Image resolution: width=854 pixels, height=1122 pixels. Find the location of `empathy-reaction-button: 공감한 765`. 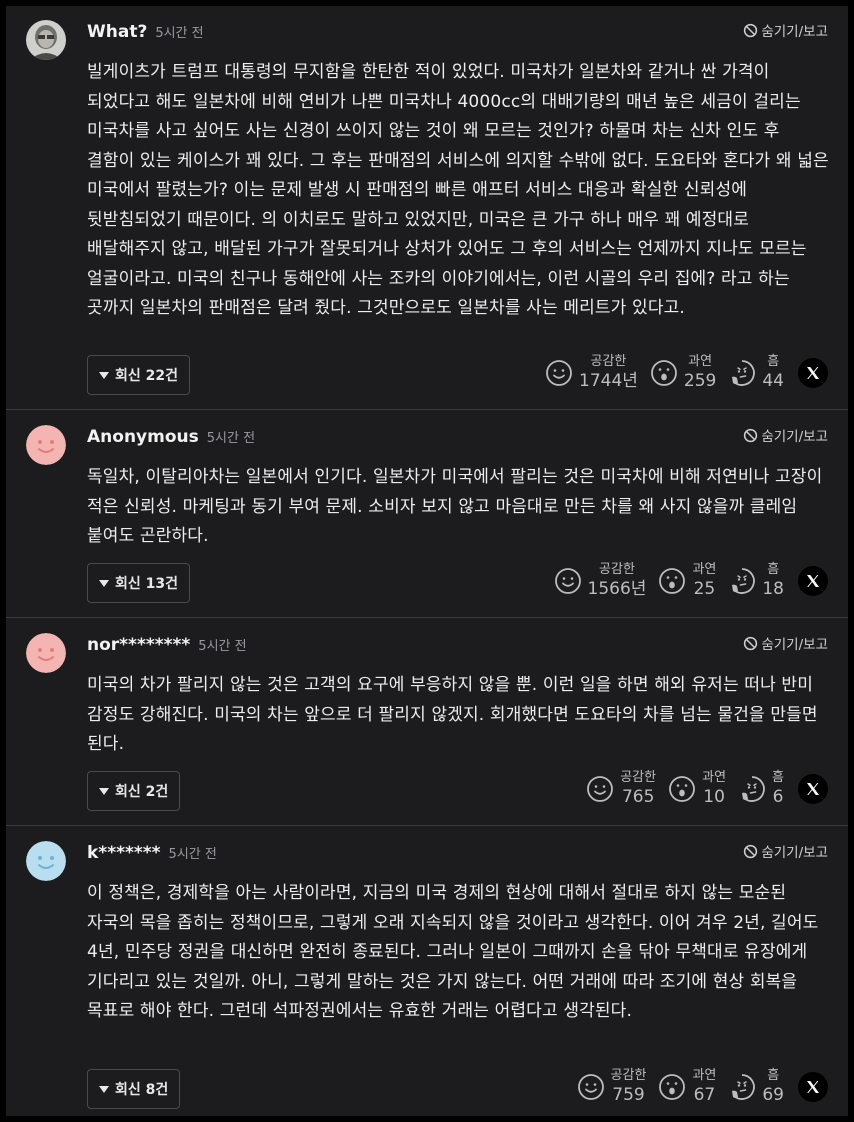

empathy-reaction-button: 공감한 765 is located at coordinates (621, 789).